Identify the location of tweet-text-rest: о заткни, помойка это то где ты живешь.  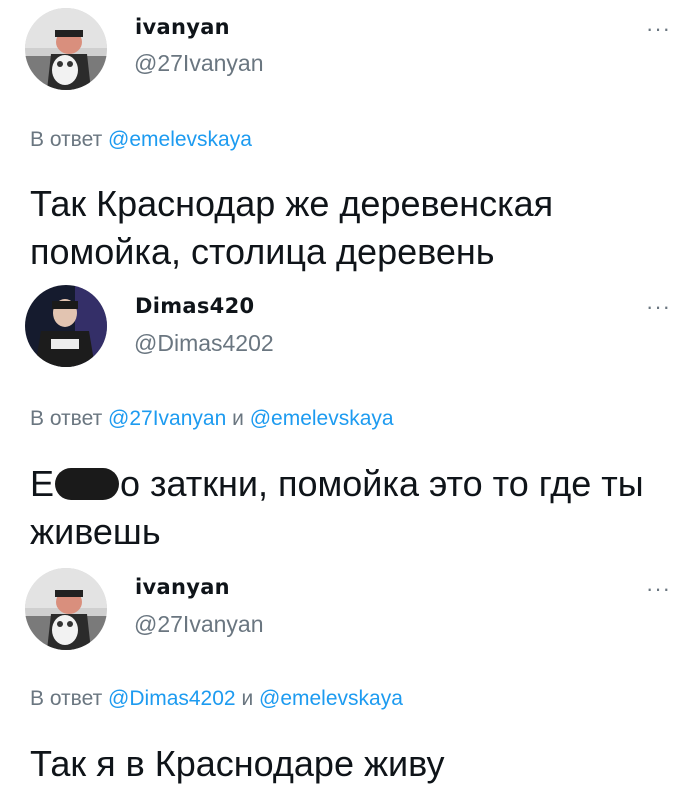
(337, 507).